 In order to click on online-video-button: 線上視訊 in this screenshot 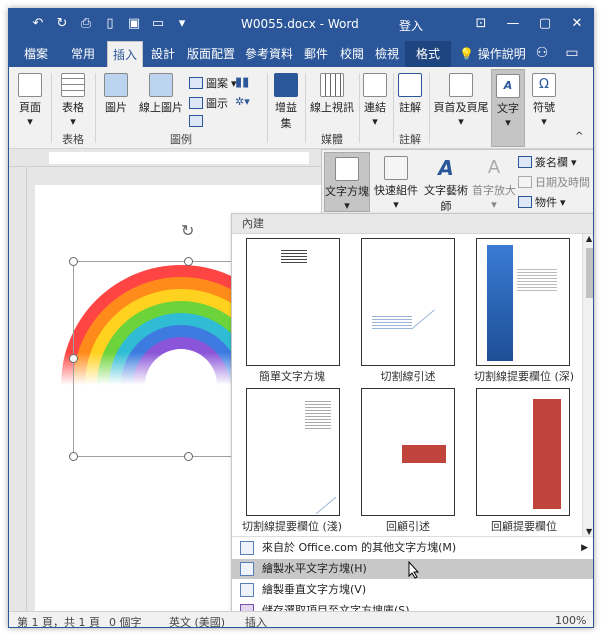, I will do `click(332, 94)`.